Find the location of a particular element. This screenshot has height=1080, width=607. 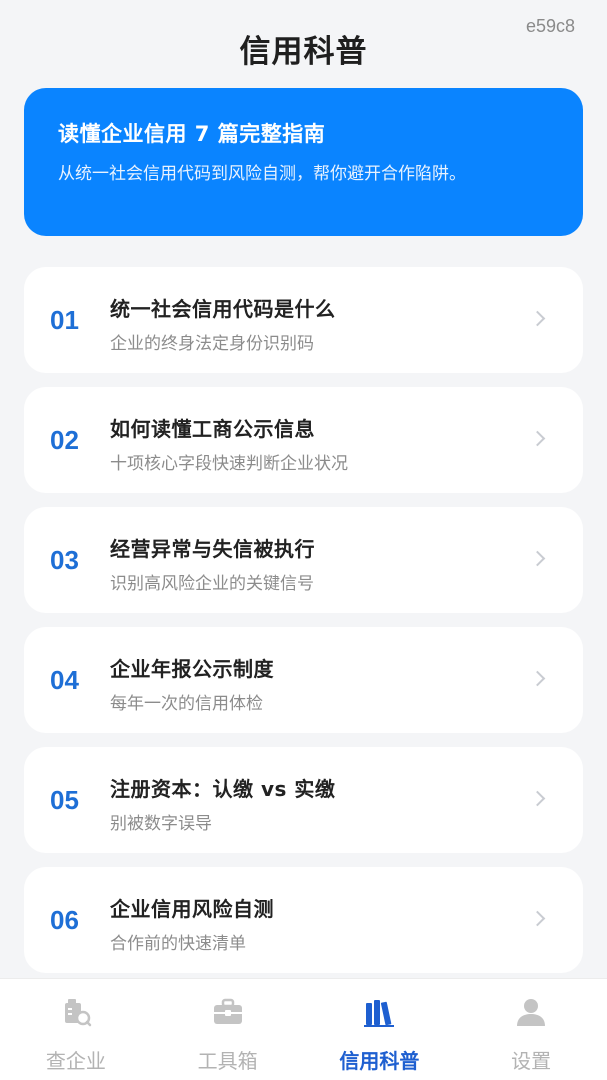

article-subtitle: 别被数字误导 is located at coordinates (161, 824).